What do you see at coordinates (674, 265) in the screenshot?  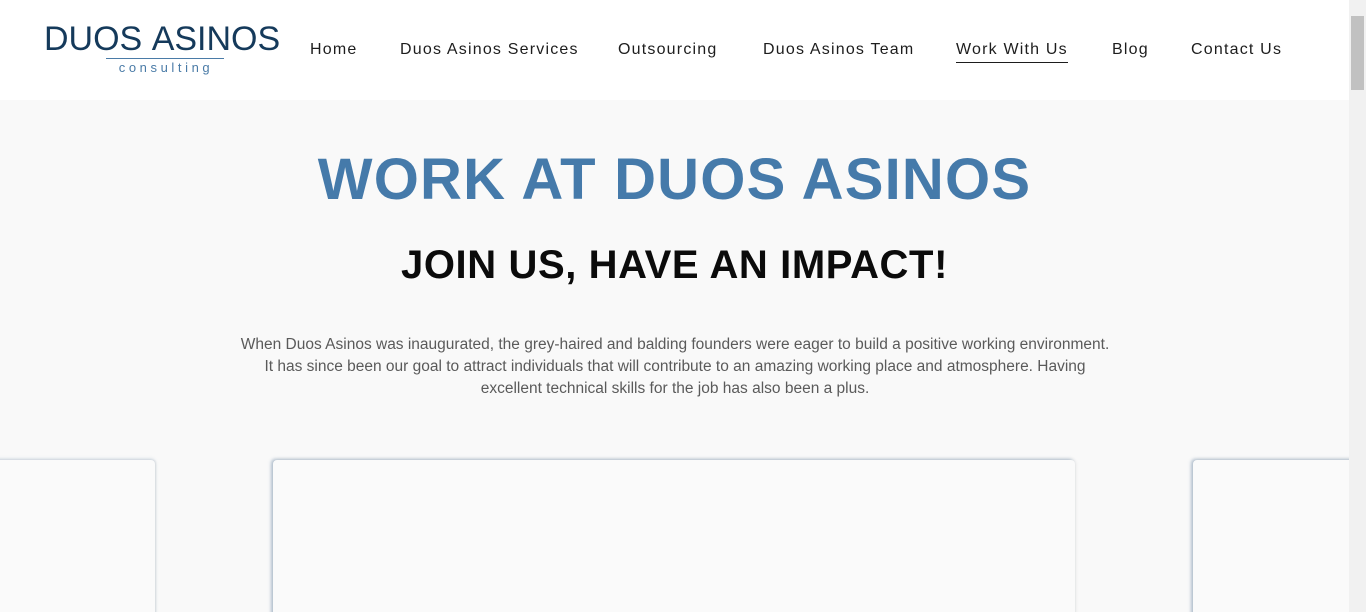 I see `page-subtitle: JOIN US, HAVE AN IMPACT!` at bounding box center [674, 265].